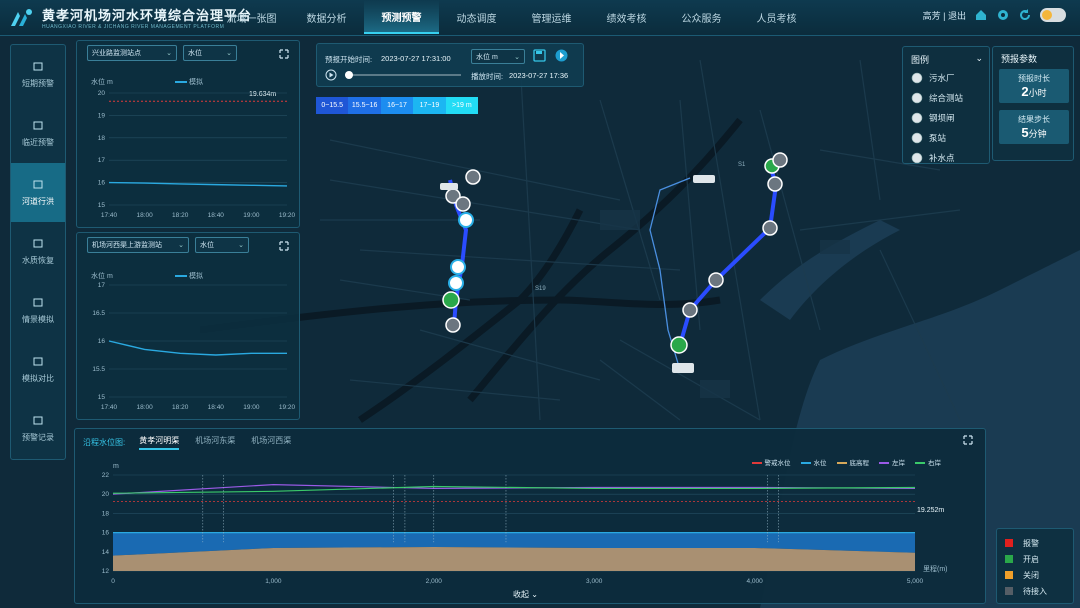 The width and height of the screenshot is (1080, 608). Describe the element at coordinates (1035, 559) in the screenshot. I see `status-item: 开启` at that location.